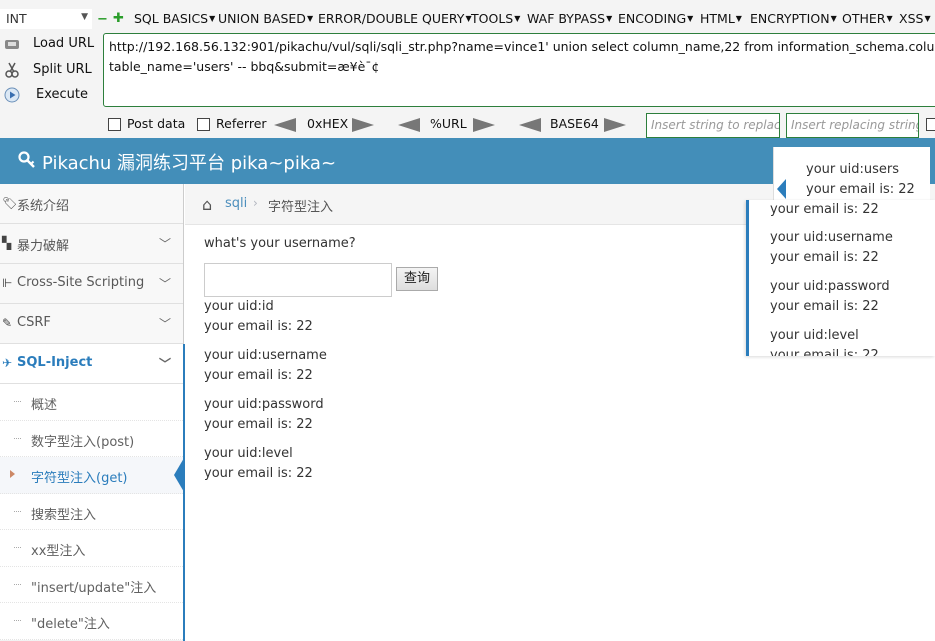 The image size is (935, 641). What do you see at coordinates (915, 18) in the screenshot?
I see `menu-xss: XSS▼` at bounding box center [915, 18].